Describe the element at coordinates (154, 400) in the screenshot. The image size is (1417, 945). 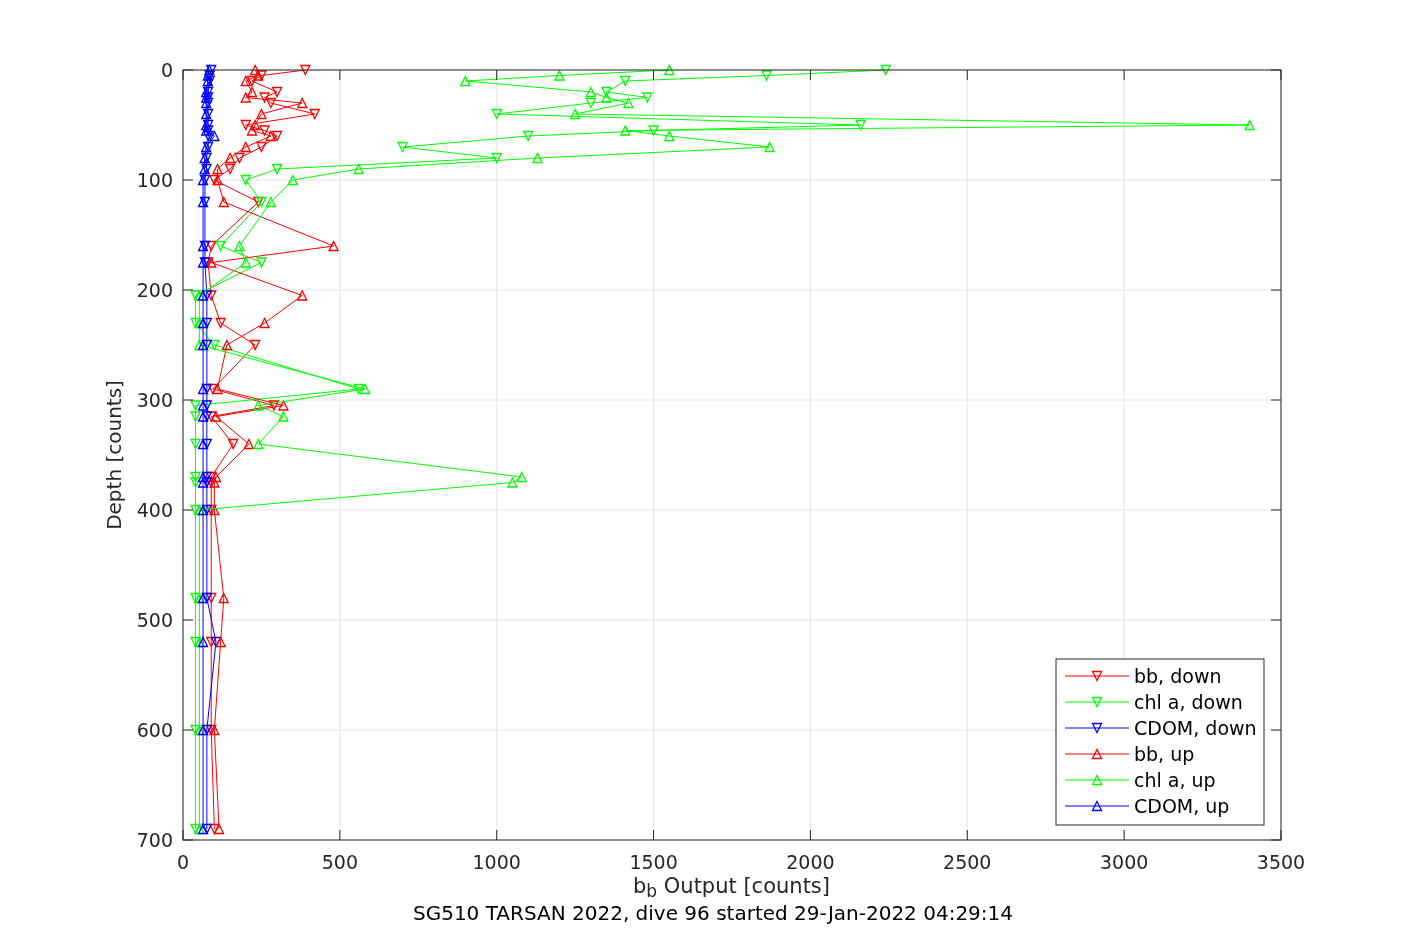
I see `tick-label: 300` at that location.